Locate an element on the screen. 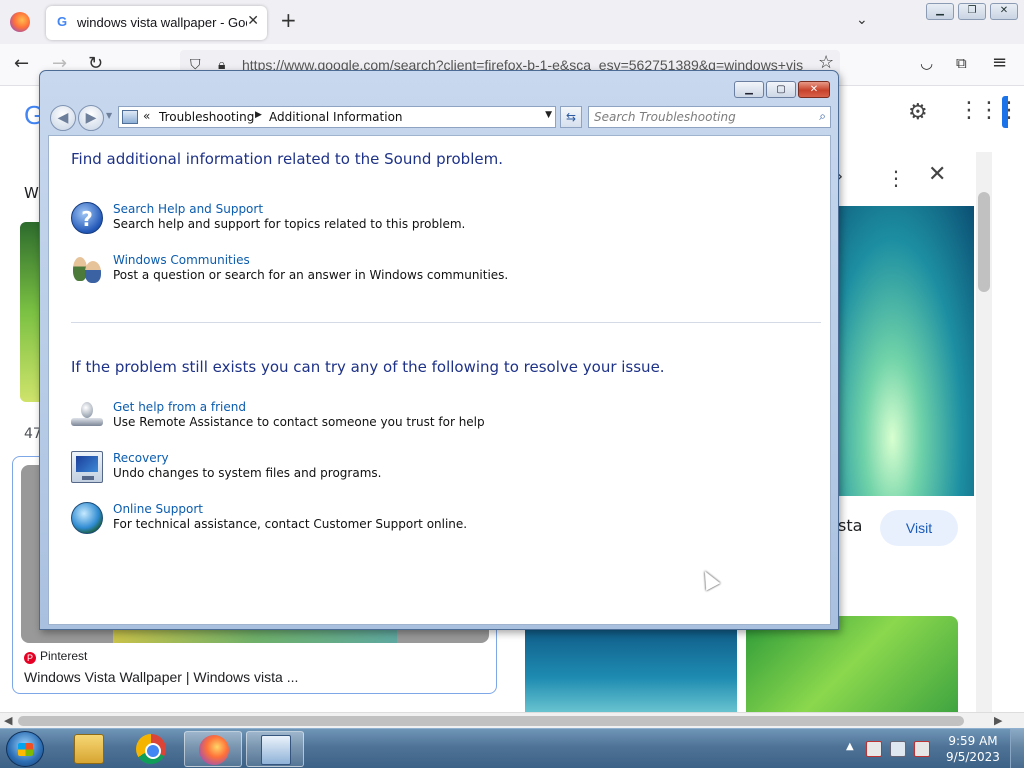 This screenshot has width=1024, height=768. recovery-link: Recovery is located at coordinates (141, 458).